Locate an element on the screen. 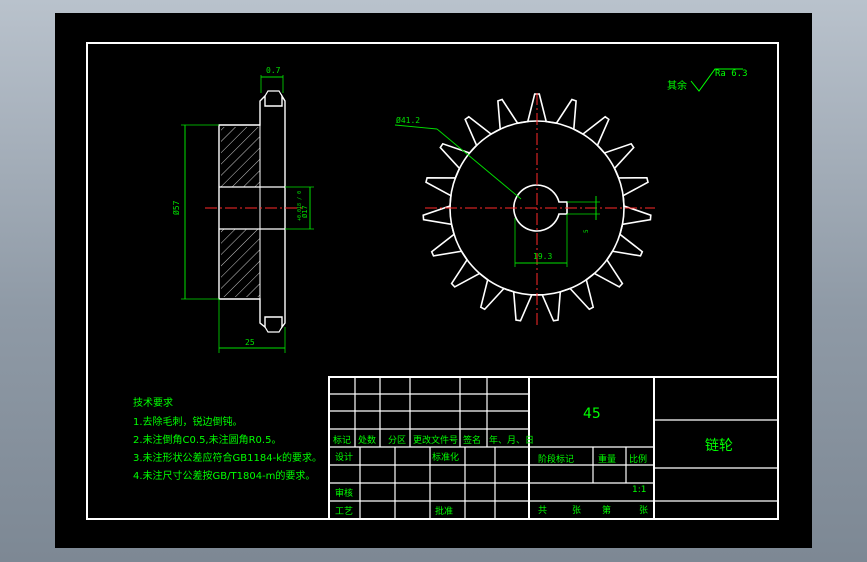 The width and height of the screenshot is (867, 562). tb-standardize: 标准化 is located at coordinates (445, 457).